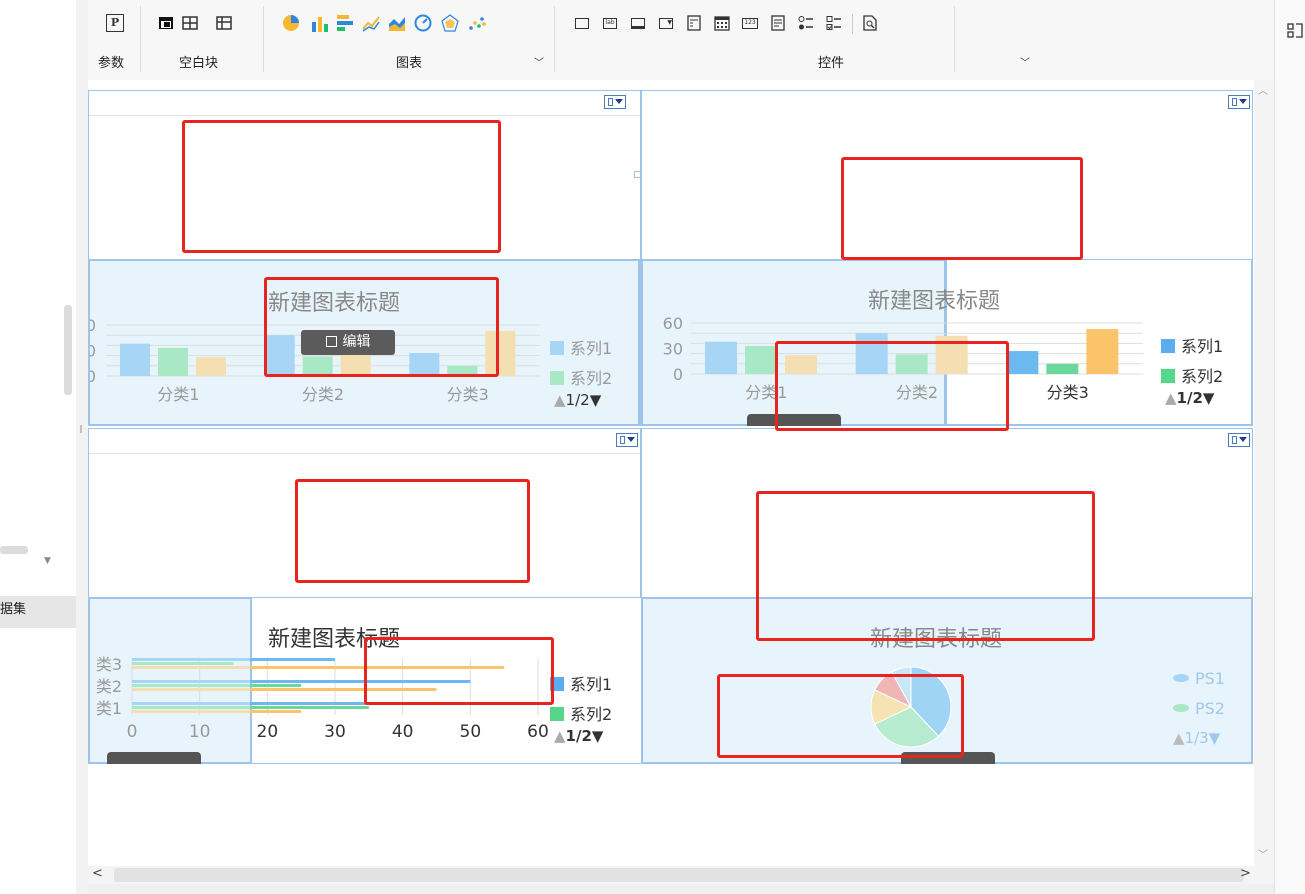  What do you see at coordinates (97, 873) in the screenshot?
I see `scroll-left-icon: <` at bounding box center [97, 873].